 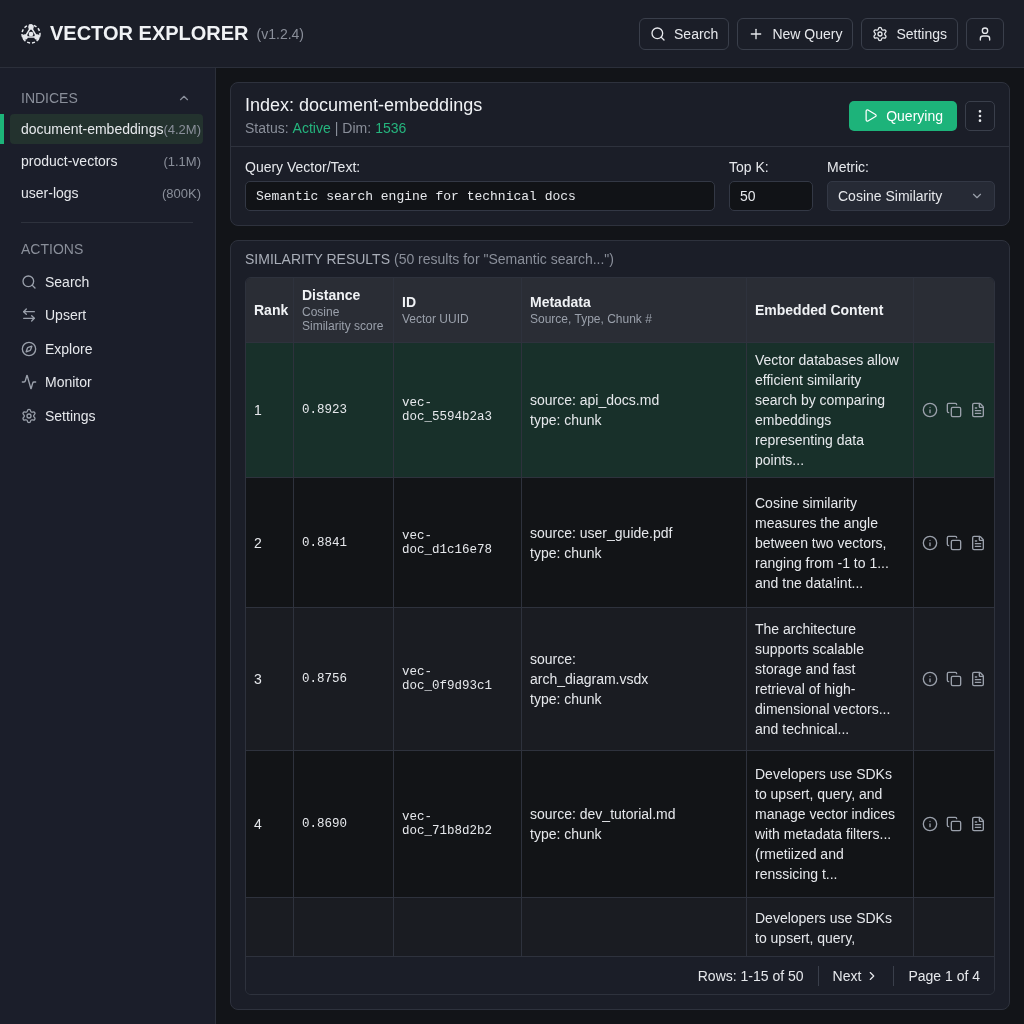 I want to click on column-title: Metadata, so click(x=561, y=302).